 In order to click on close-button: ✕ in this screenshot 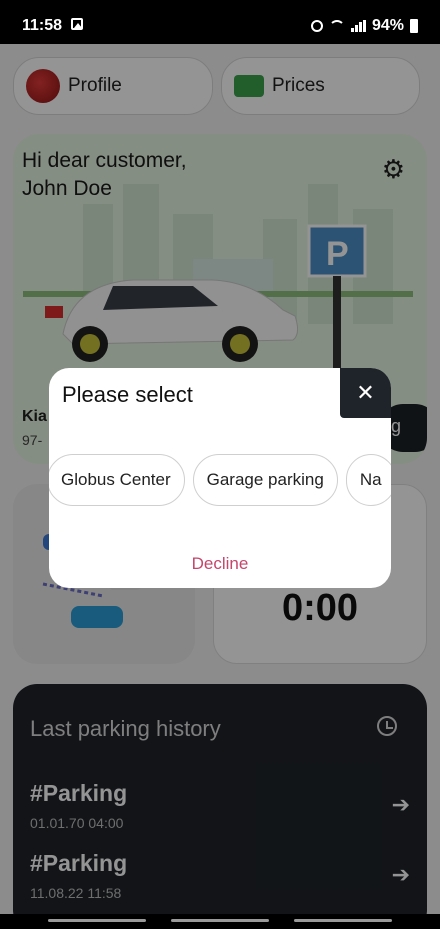, I will do `click(365, 393)`.